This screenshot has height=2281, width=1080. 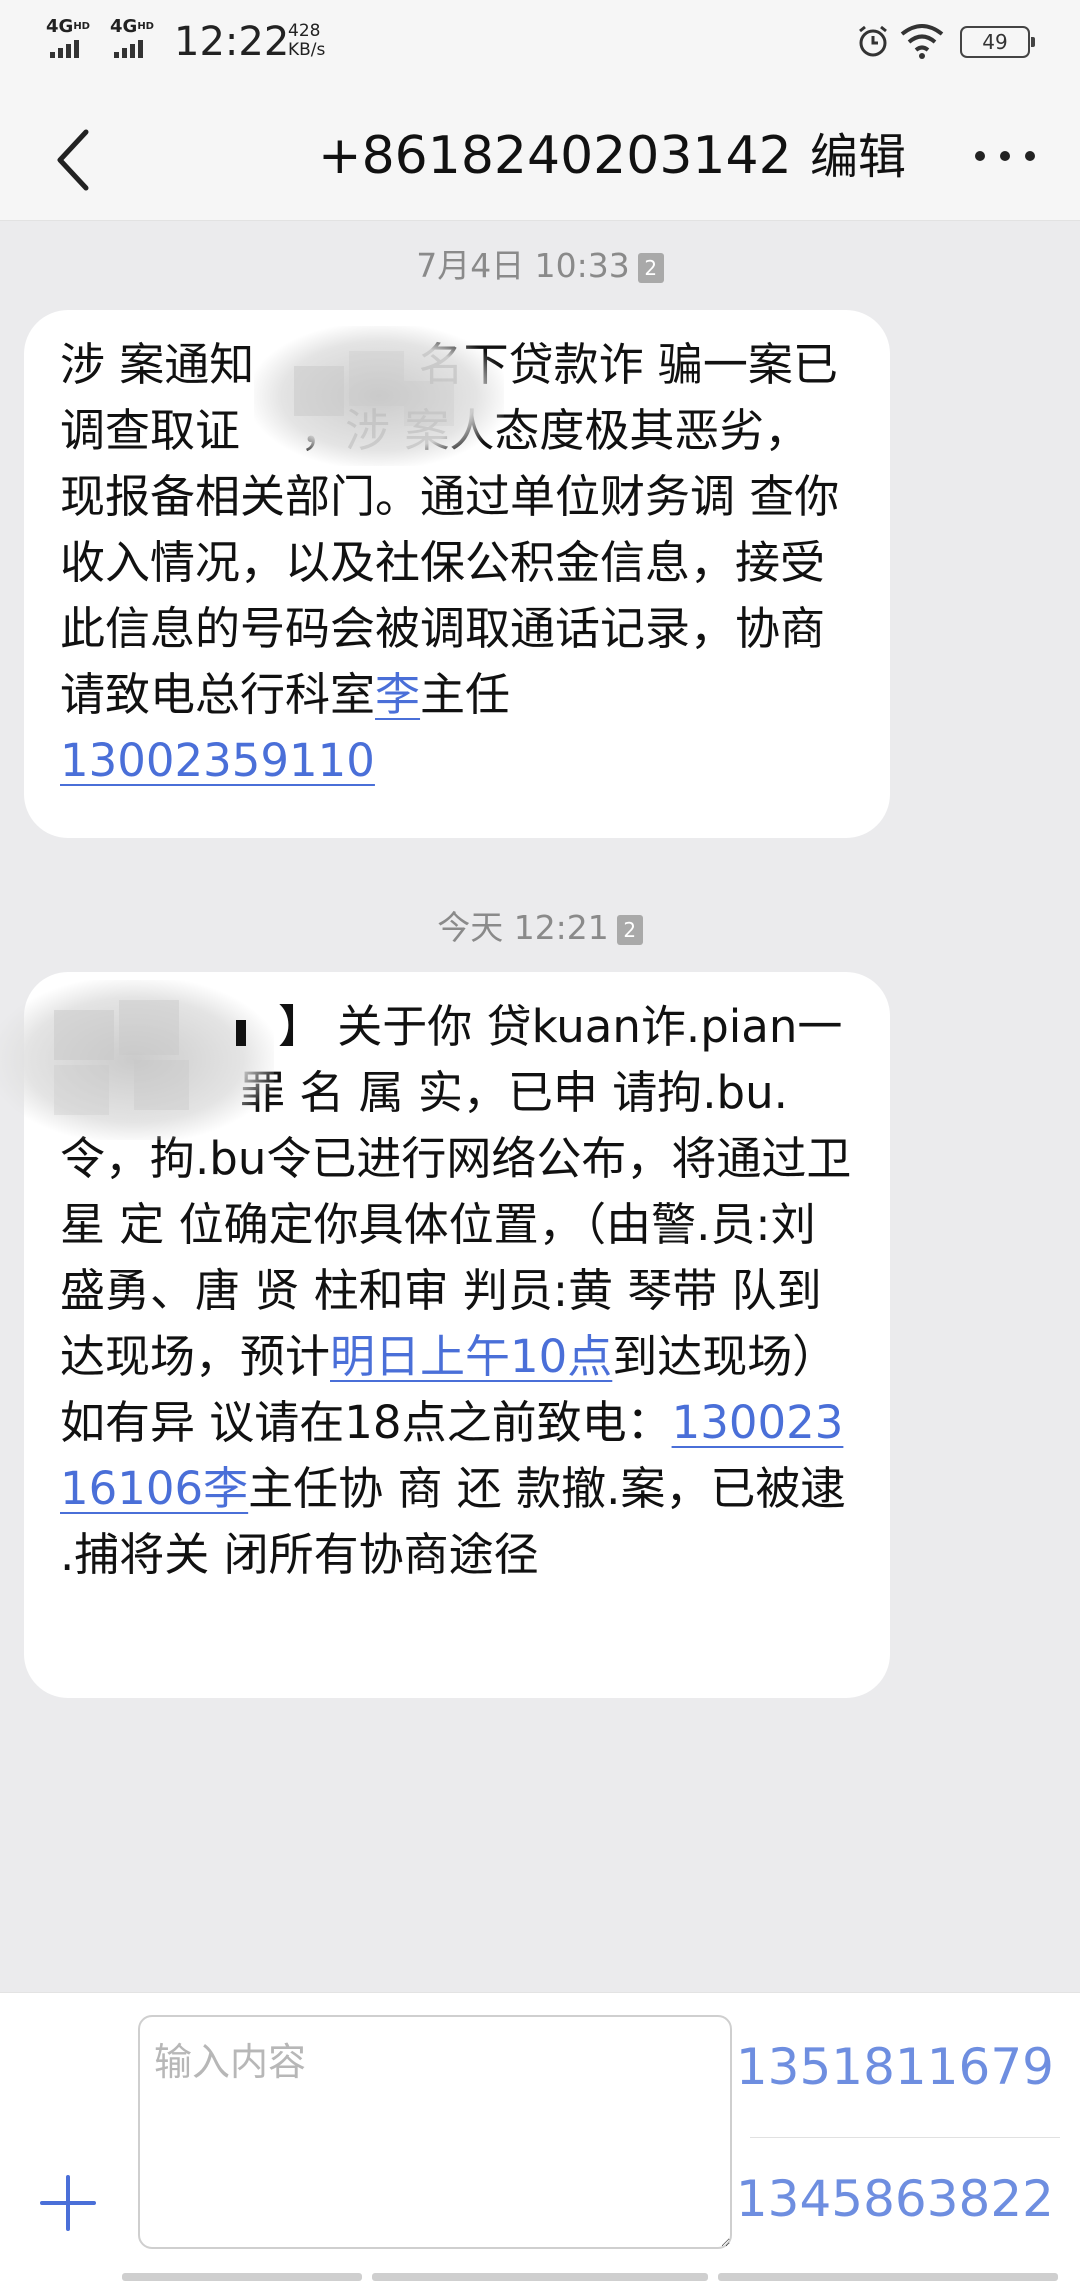 I want to click on edit-button: 编辑, so click(x=858, y=157).